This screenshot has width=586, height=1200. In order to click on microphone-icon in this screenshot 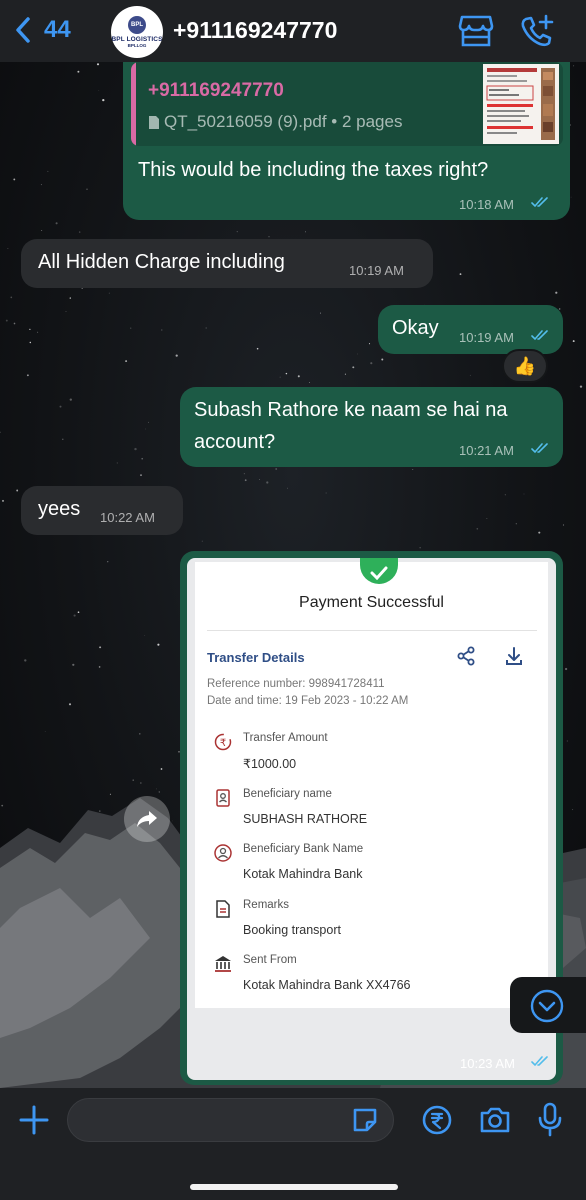, I will do `click(550, 1120)`.